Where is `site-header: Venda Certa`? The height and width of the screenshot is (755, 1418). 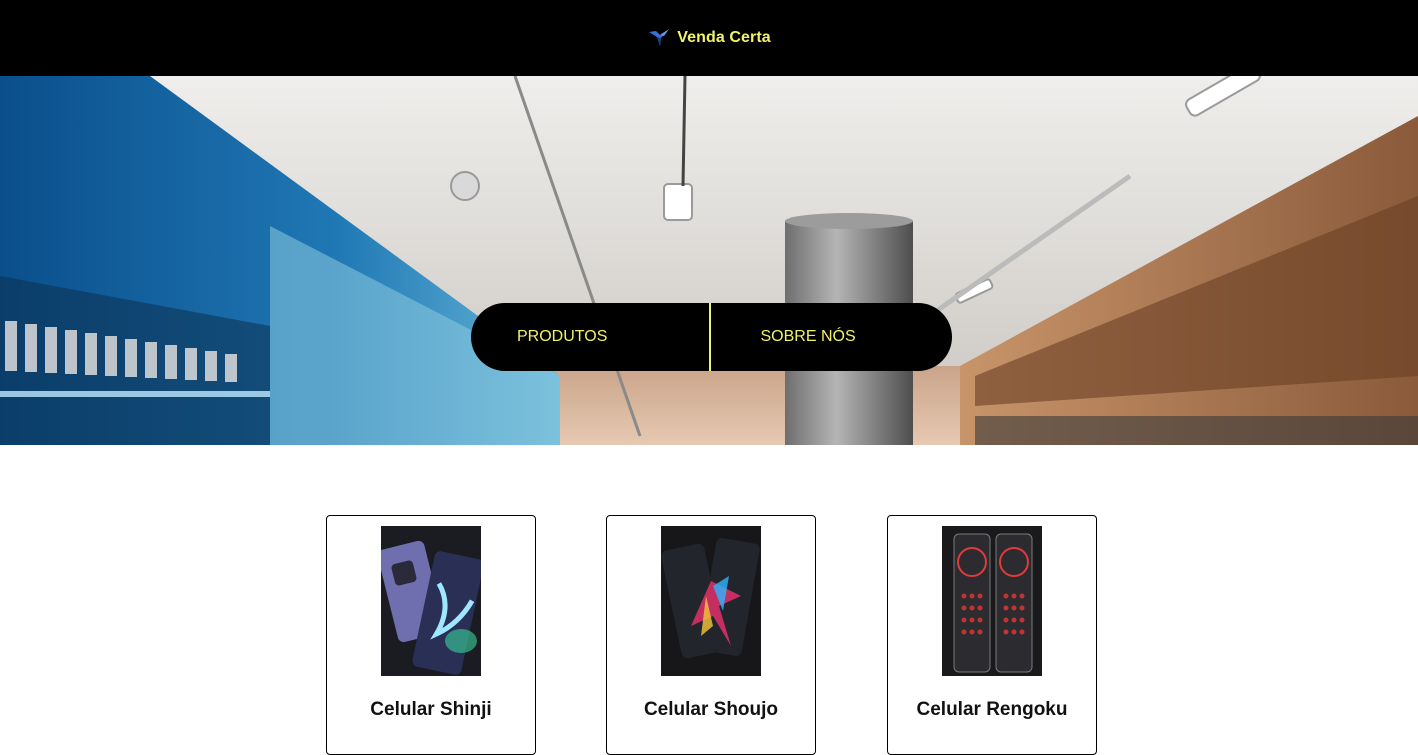
site-header: Venda Certa is located at coordinates (709, 38).